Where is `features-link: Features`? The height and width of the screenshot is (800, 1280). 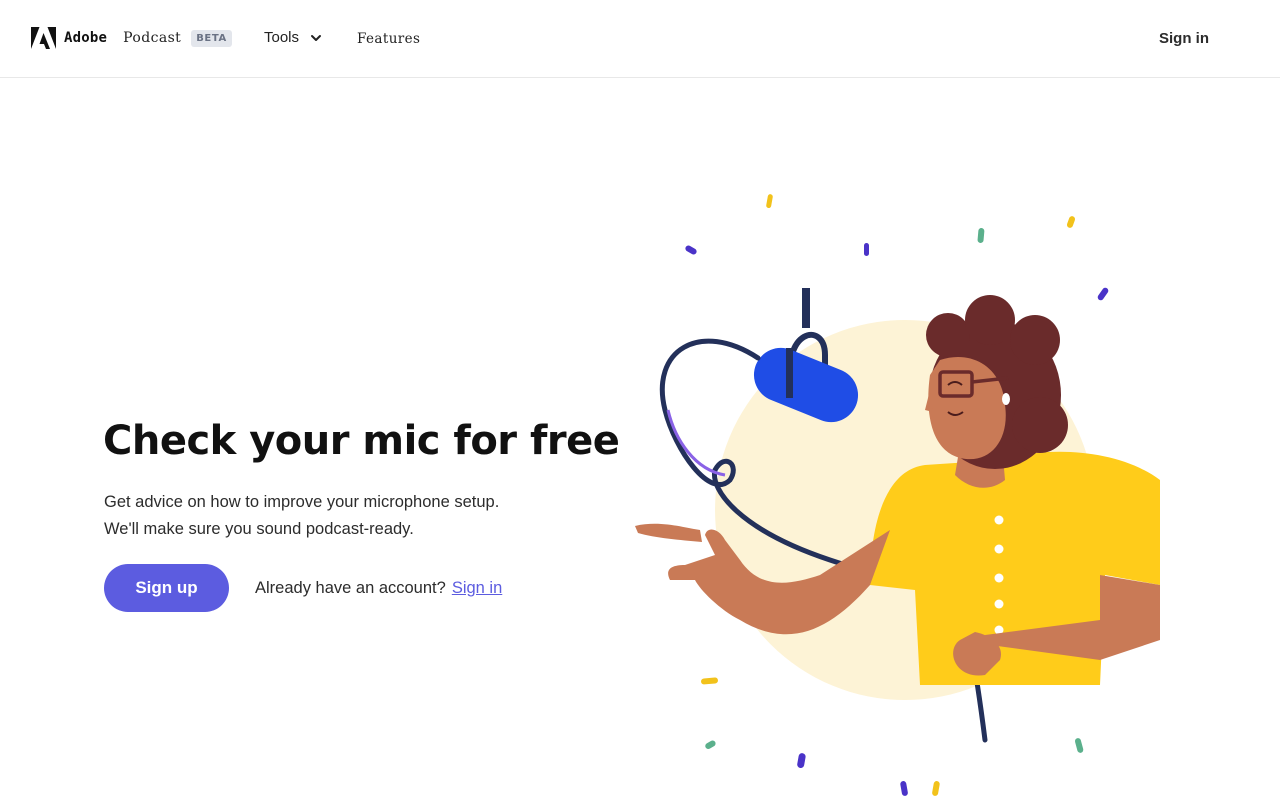
features-link: Features is located at coordinates (388, 39).